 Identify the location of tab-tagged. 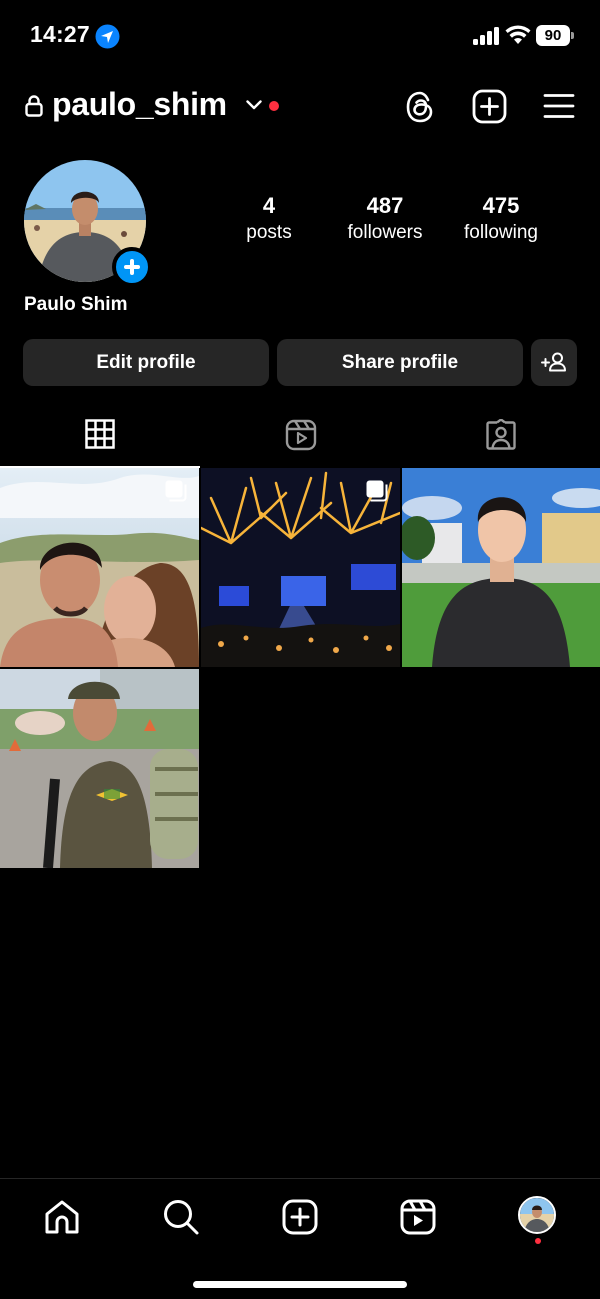
(500, 439).